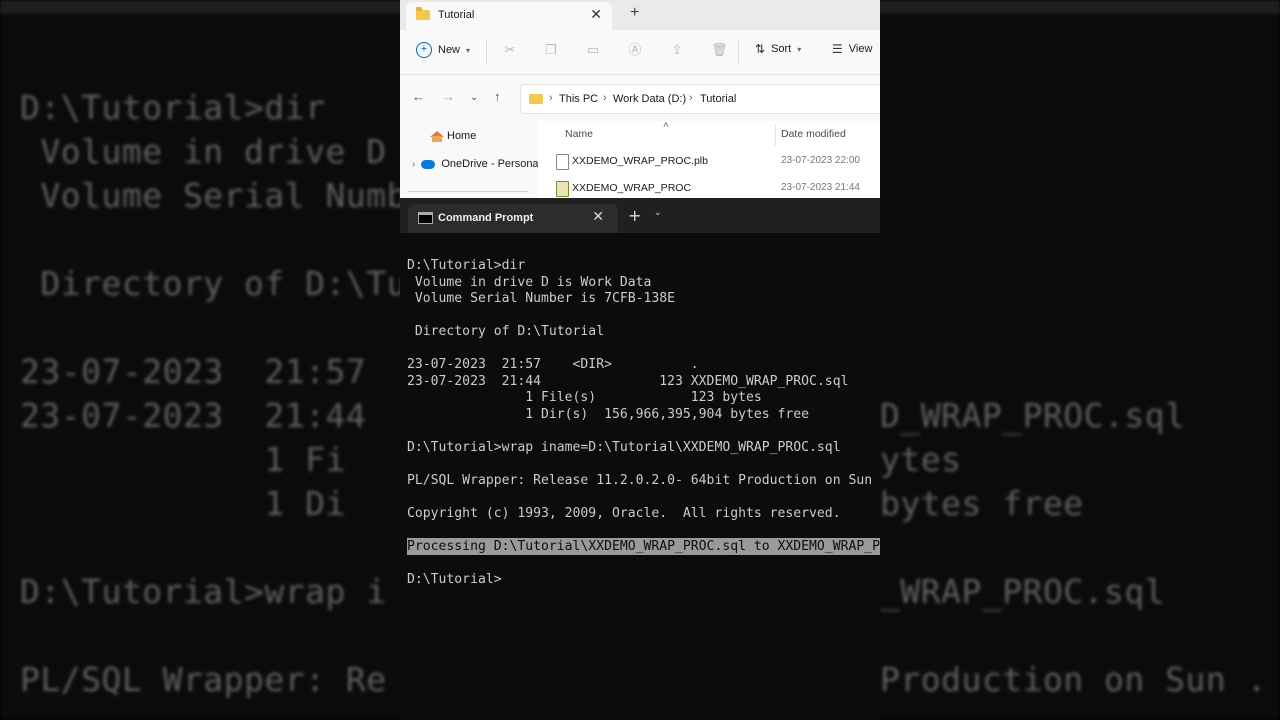  I want to click on file-row: XXDEMO_WRAP_PROC 23-07-2023 21:44, so click(709, 187).